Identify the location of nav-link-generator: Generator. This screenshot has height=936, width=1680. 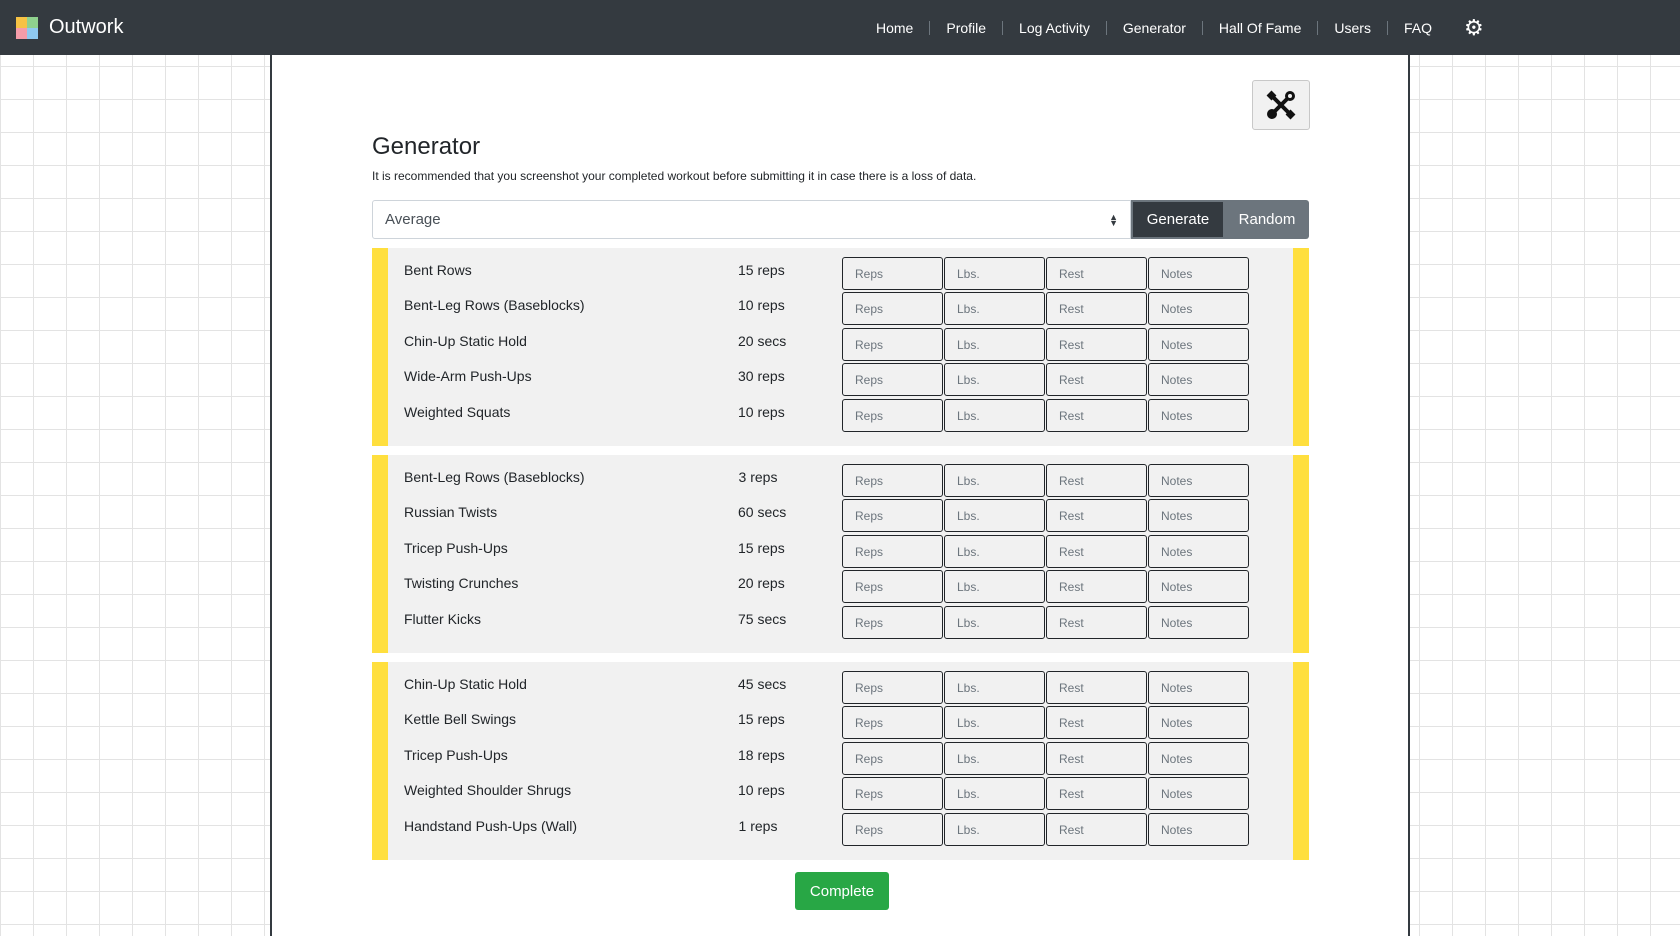
(1154, 28).